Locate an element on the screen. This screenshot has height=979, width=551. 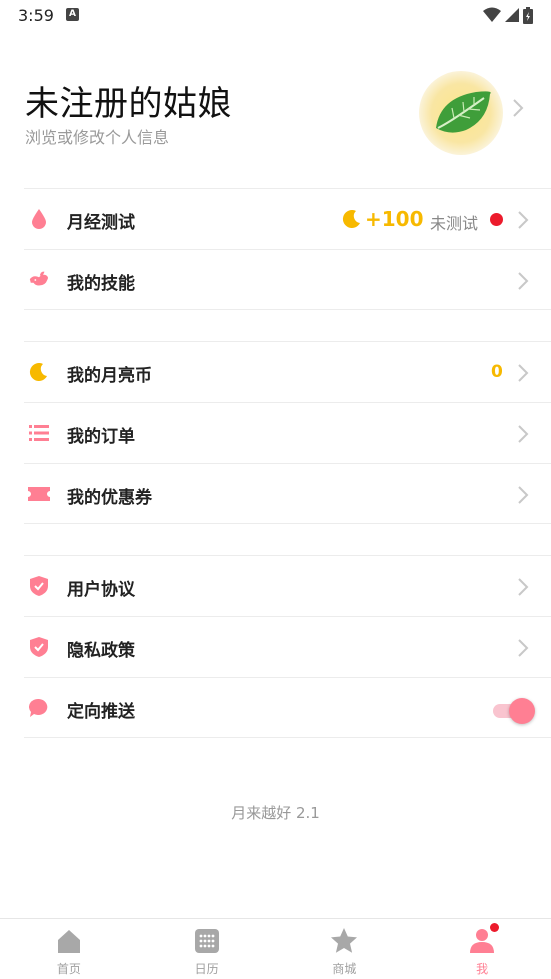
toggle-knob is located at coordinates (522, 711).